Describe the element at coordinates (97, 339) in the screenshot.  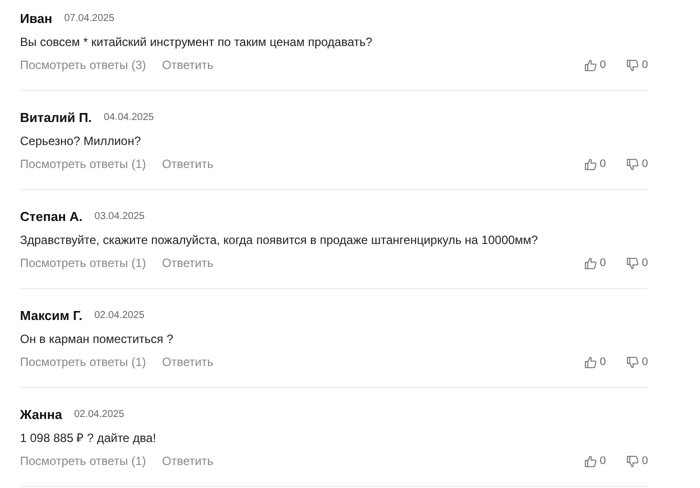
I see `comment-text: Он в карман поместиться ?` at that location.